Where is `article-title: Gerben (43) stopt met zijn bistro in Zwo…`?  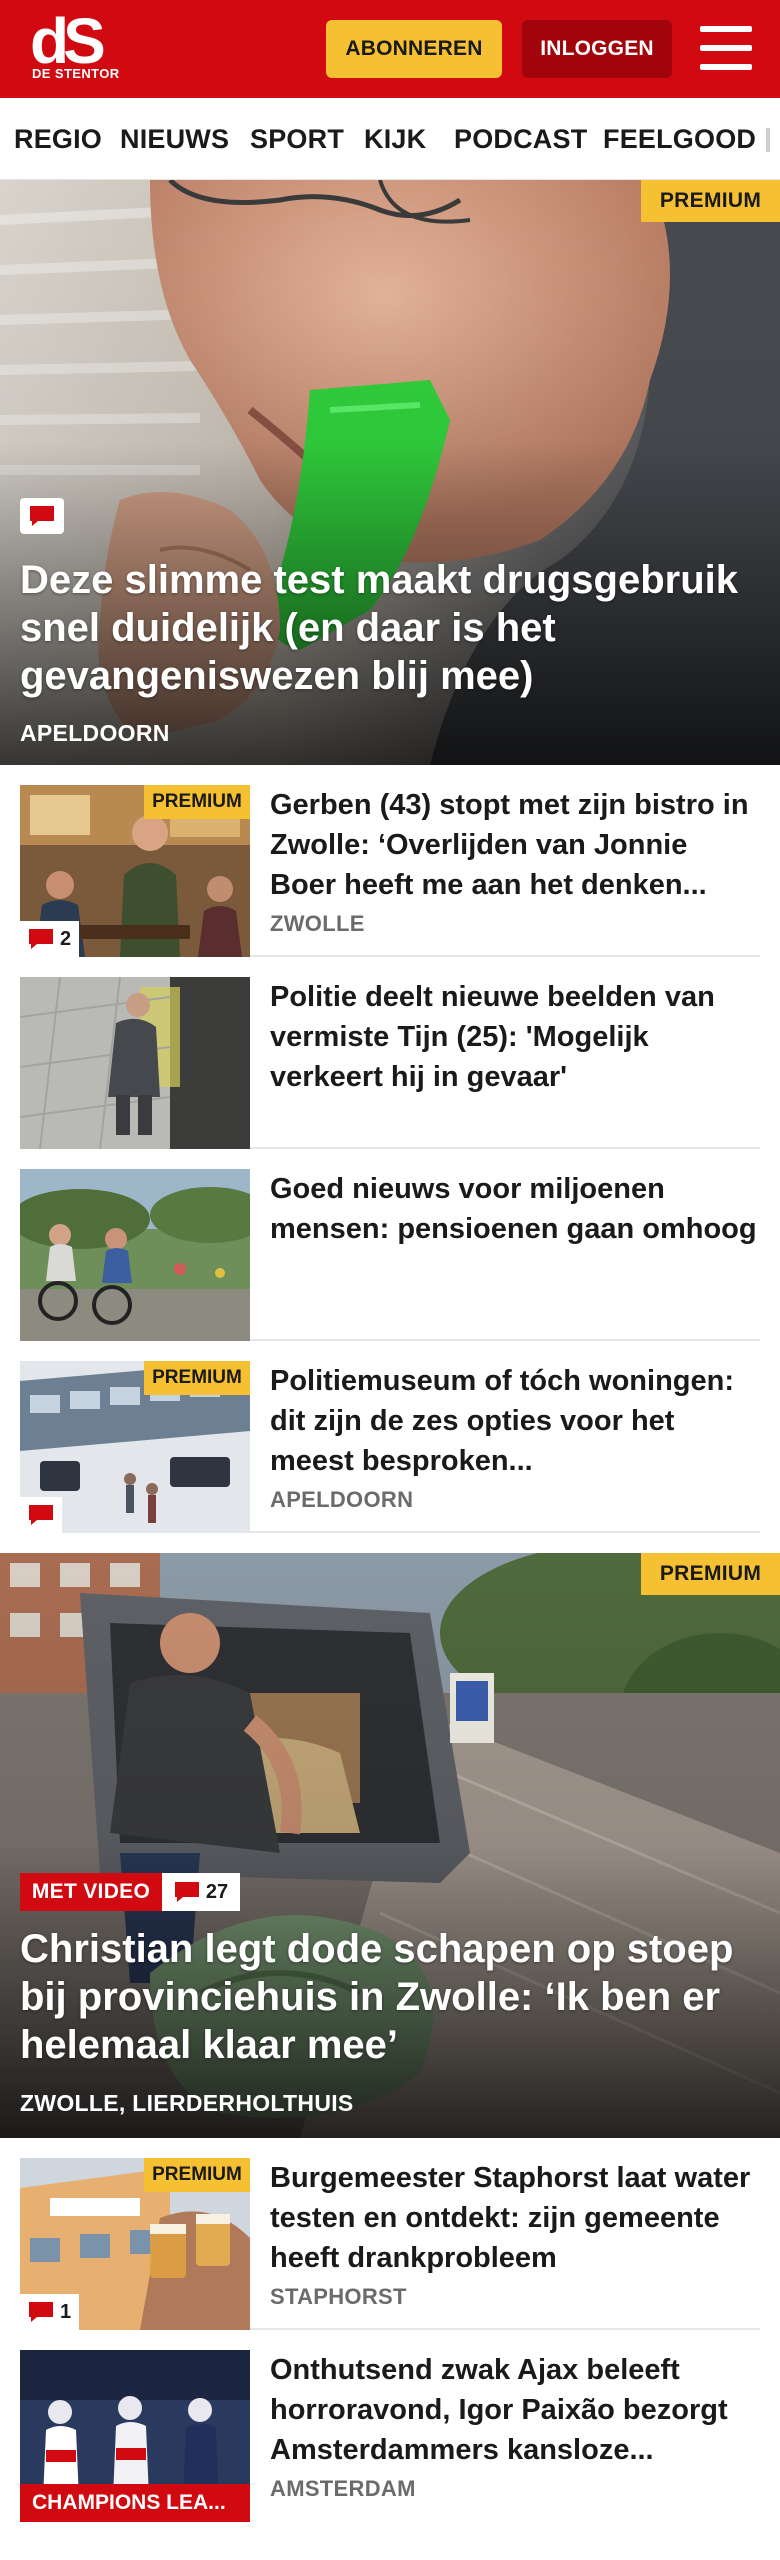 article-title: Gerben (43) stopt met zijn bistro in Zwo… is located at coordinates (515, 845).